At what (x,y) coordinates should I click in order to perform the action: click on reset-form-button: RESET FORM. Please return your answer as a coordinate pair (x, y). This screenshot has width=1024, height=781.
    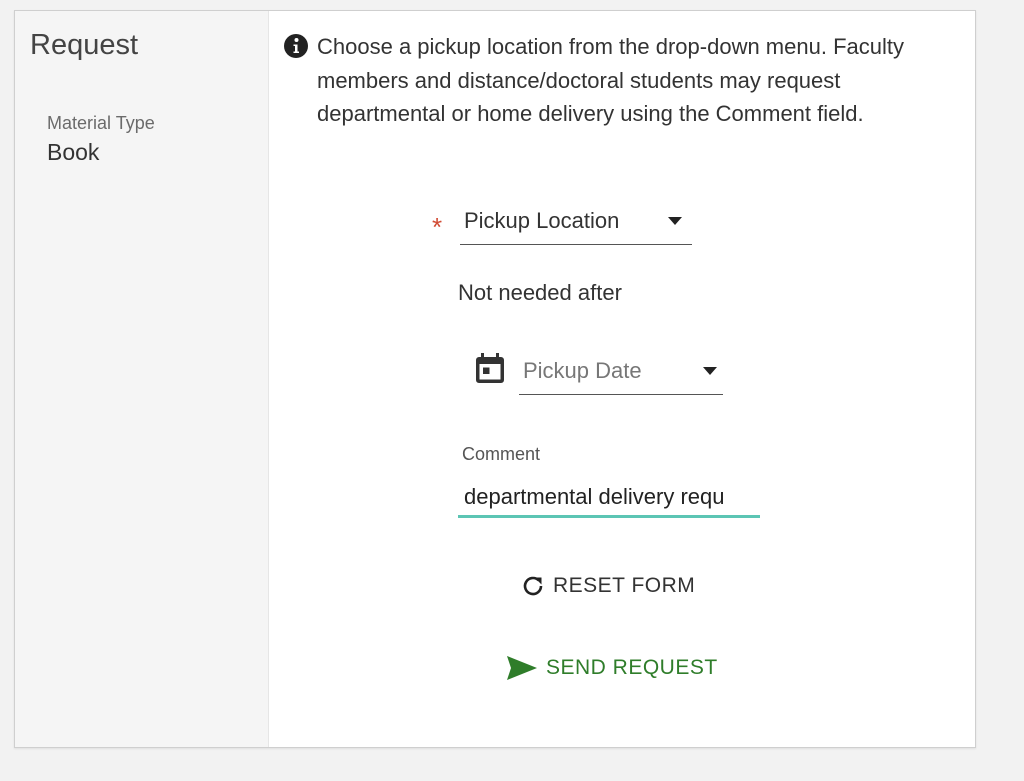
    Looking at the image, I should click on (608, 586).